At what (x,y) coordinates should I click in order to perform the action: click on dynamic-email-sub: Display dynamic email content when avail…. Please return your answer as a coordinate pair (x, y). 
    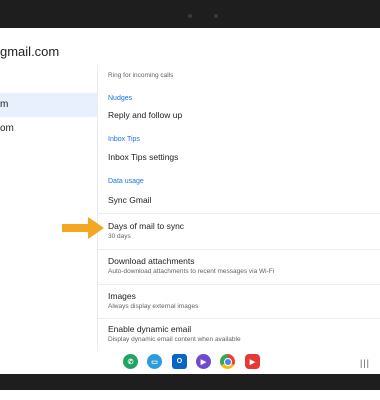
    Looking at the image, I should click on (174, 339).